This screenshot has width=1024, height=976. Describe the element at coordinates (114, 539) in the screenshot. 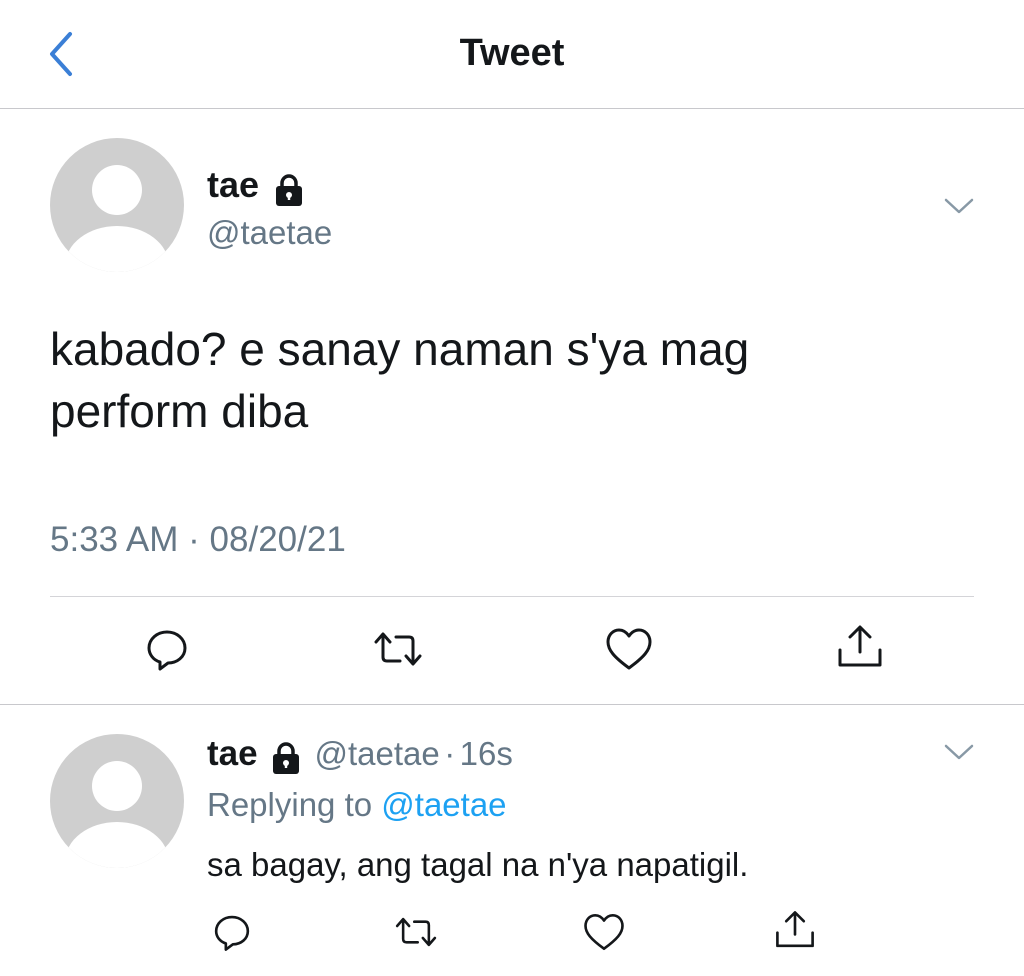

I see `tweet-time: 5:33 AM` at that location.